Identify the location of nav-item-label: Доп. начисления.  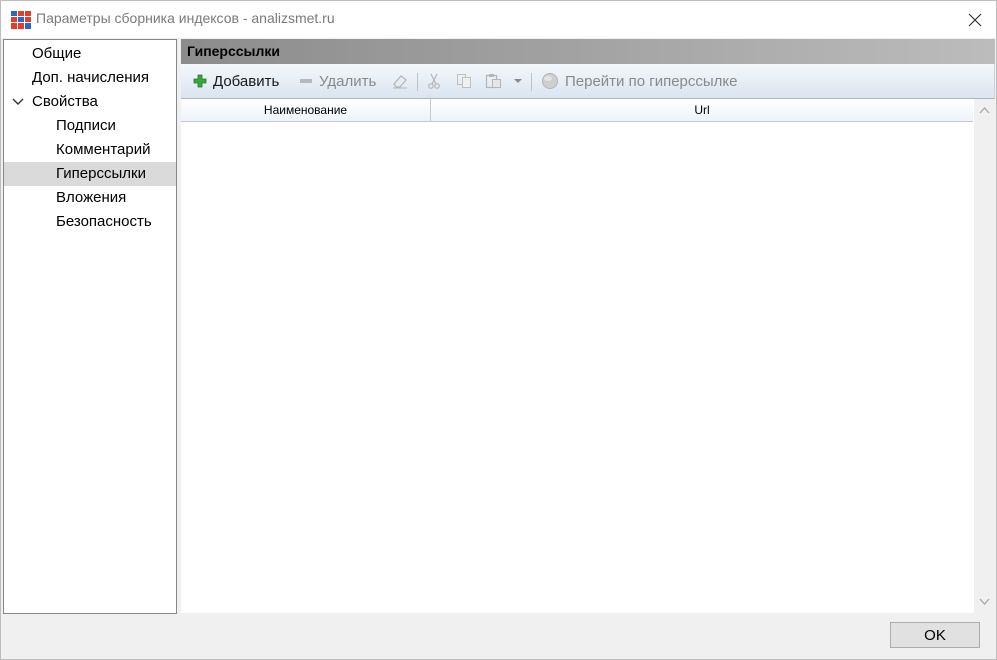
(90, 77).